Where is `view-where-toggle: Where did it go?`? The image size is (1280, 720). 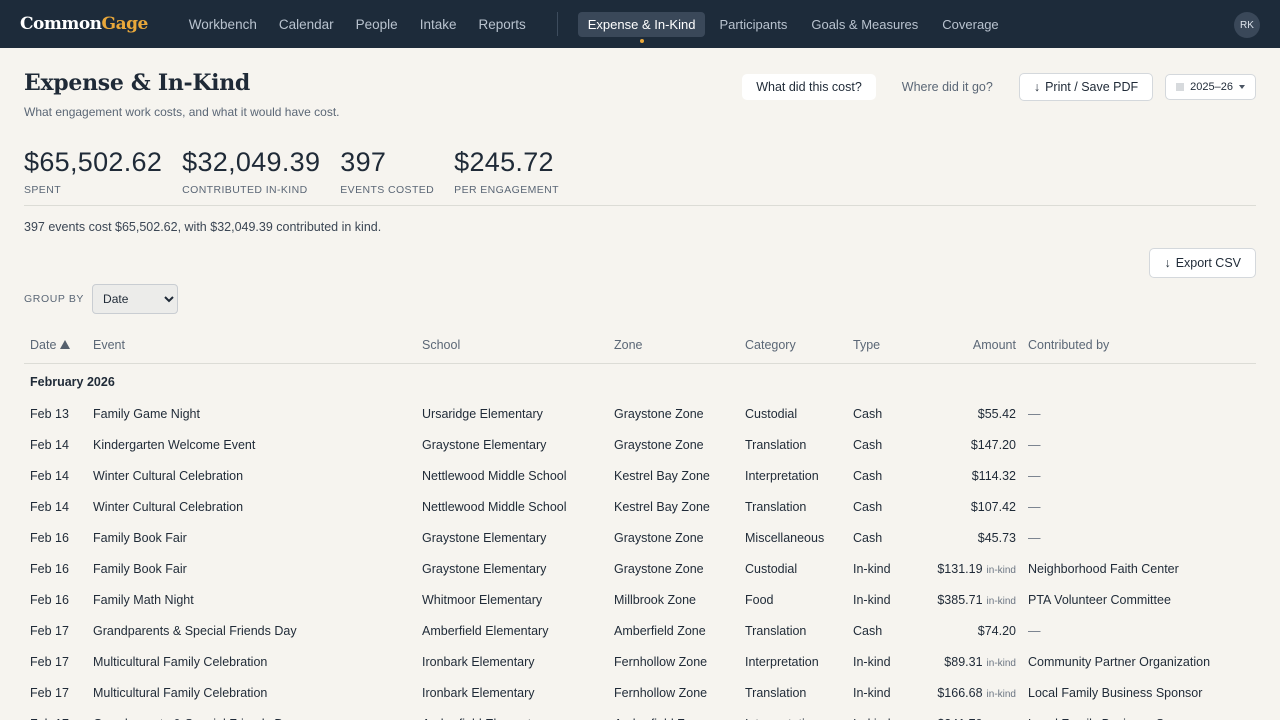 view-where-toggle: Where did it go? is located at coordinates (947, 87).